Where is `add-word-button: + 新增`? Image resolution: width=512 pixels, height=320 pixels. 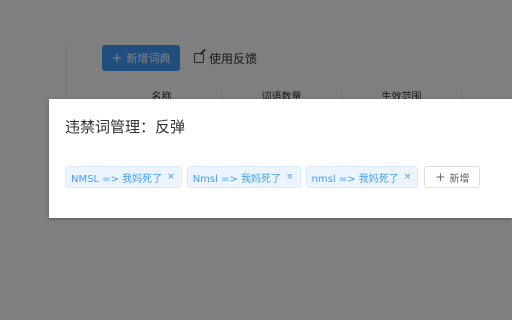 add-word-button: + 新增 is located at coordinates (452, 177).